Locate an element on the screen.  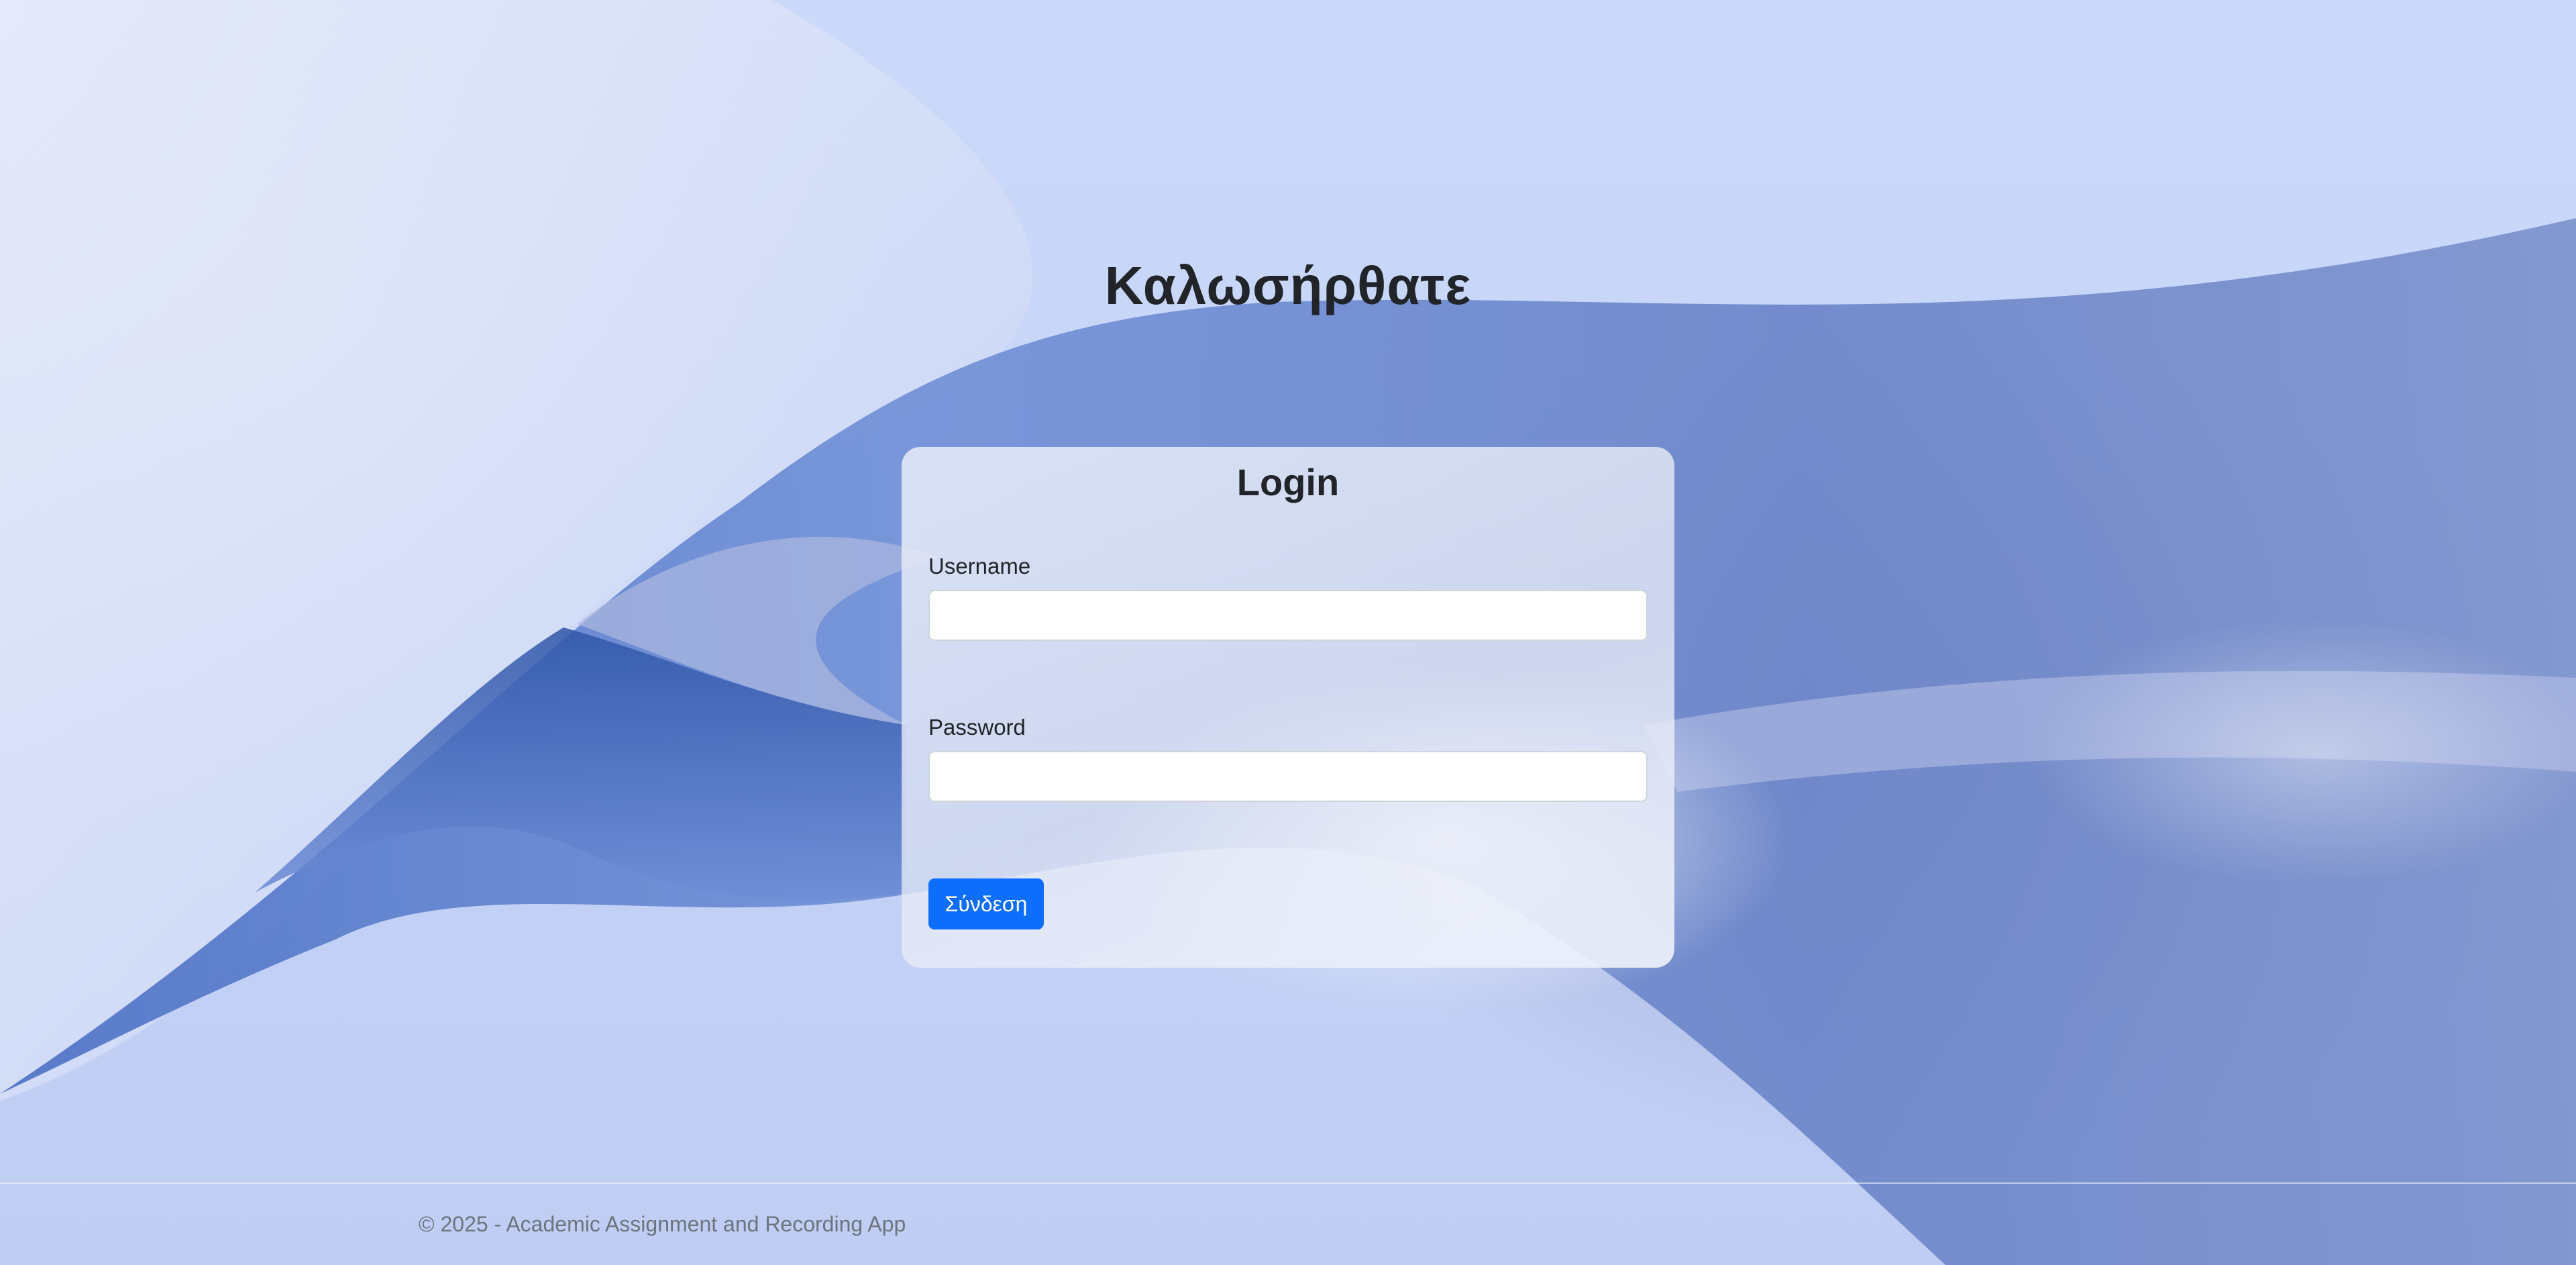
login-title: Login is located at coordinates (1288, 482).